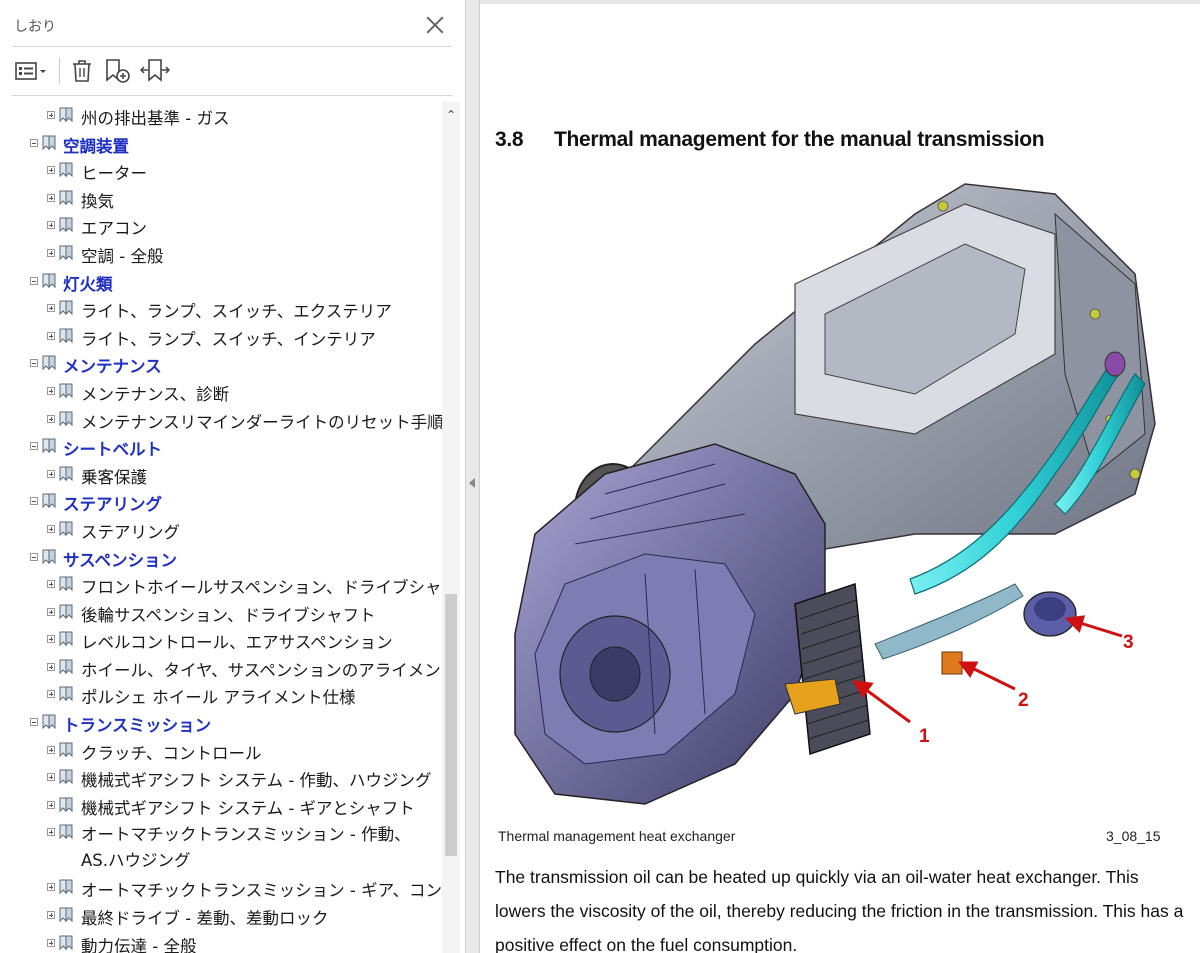 Image resolution: width=1200 pixels, height=953 pixels. What do you see at coordinates (232, 95) in the screenshot?
I see `divider` at bounding box center [232, 95].